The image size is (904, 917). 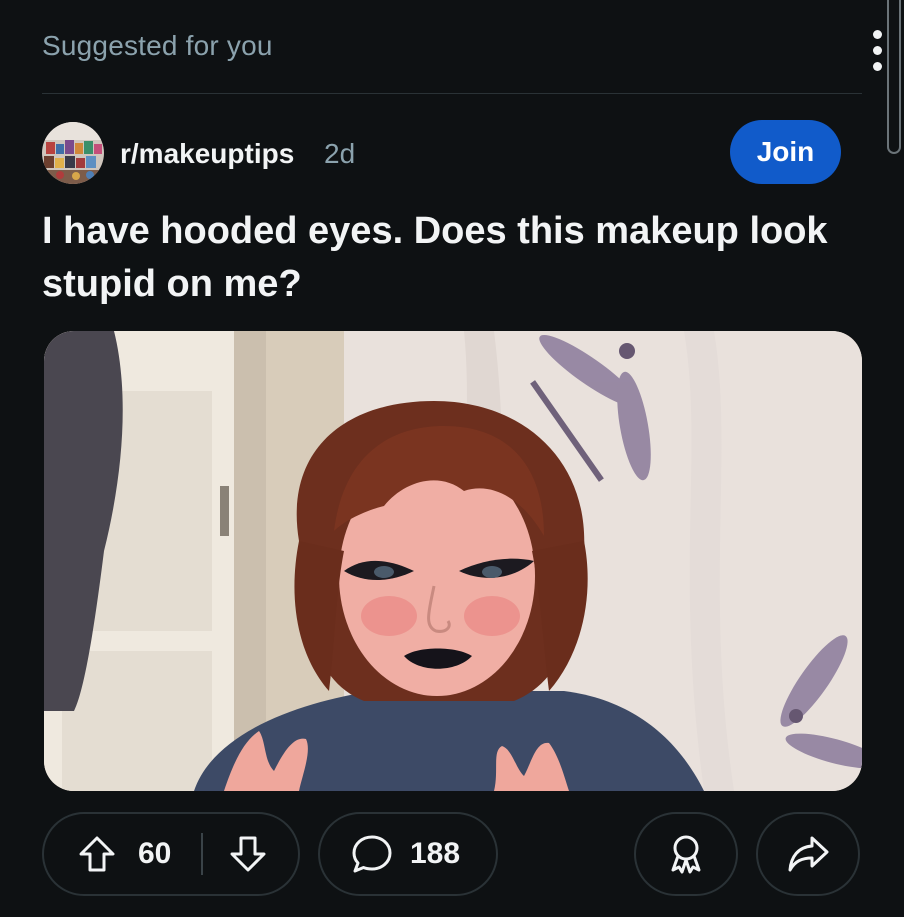 What do you see at coordinates (785, 152) in the screenshot?
I see `join-button: Join` at bounding box center [785, 152].